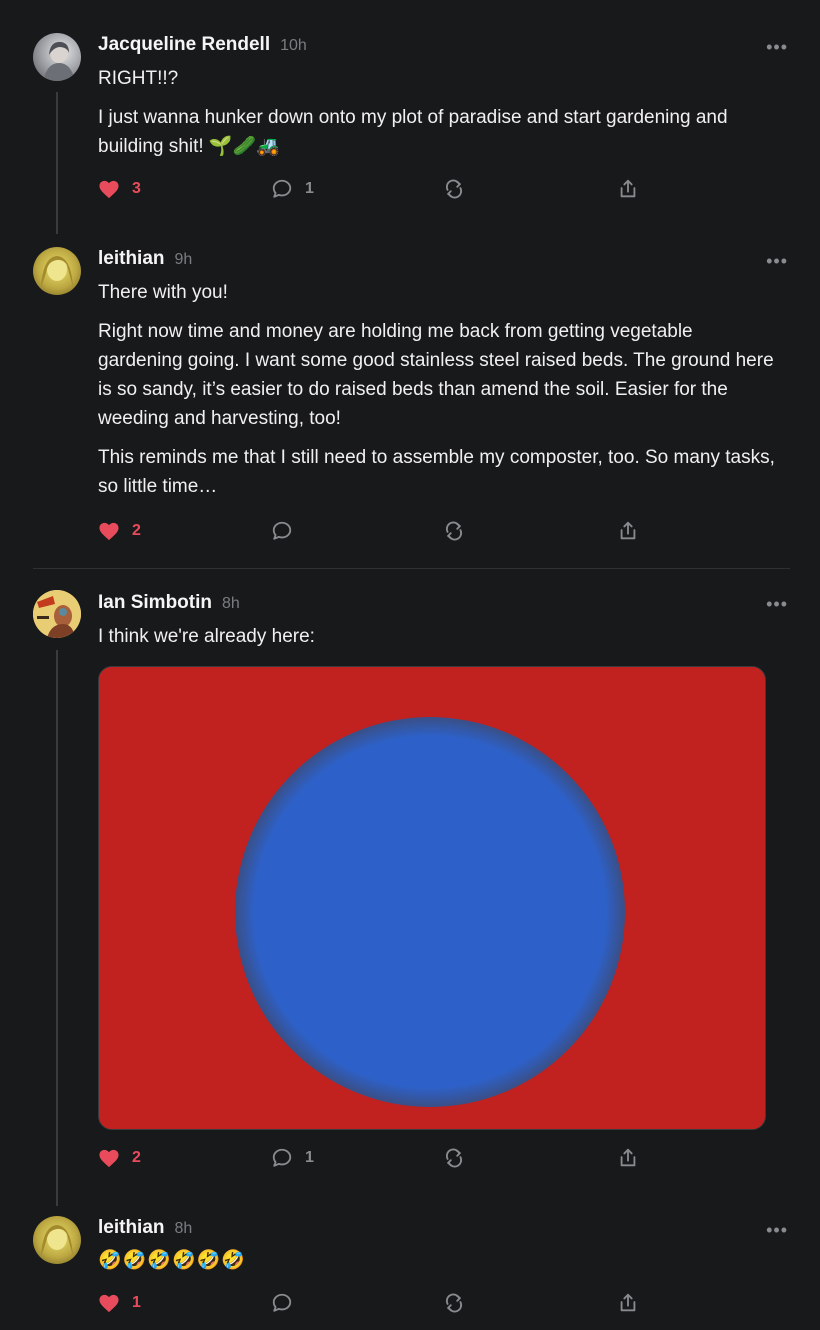 This screenshot has width=820, height=1330. What do you see at coordinates (163, 292) in the screenshot?
I see `comment-paragraph: There with you!` at bounding box center [163, 292].